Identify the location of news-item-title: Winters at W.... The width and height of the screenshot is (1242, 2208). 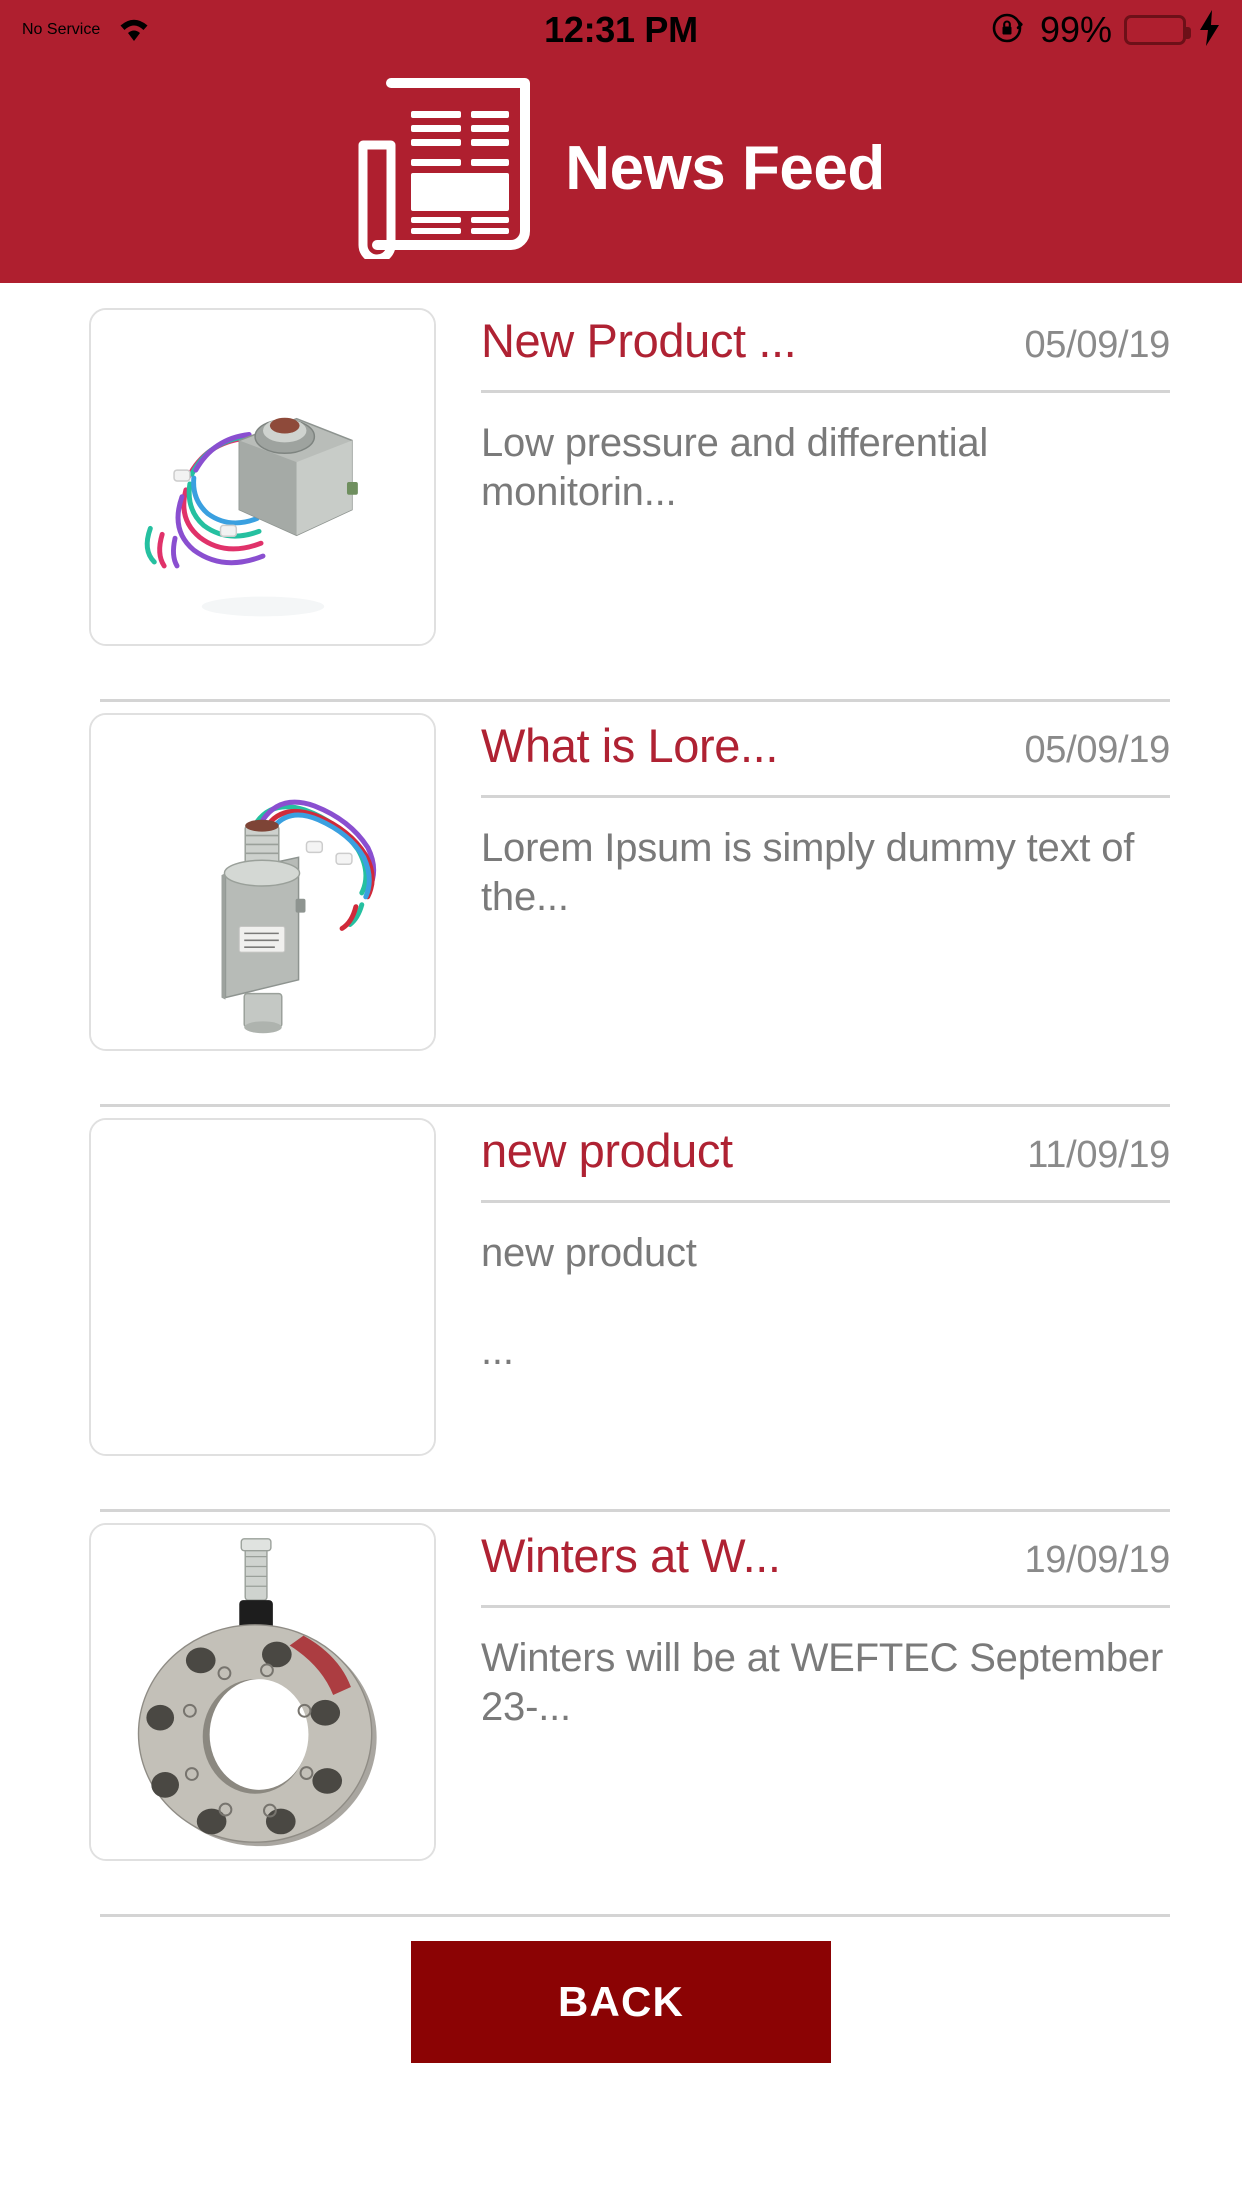
(631, 1555).